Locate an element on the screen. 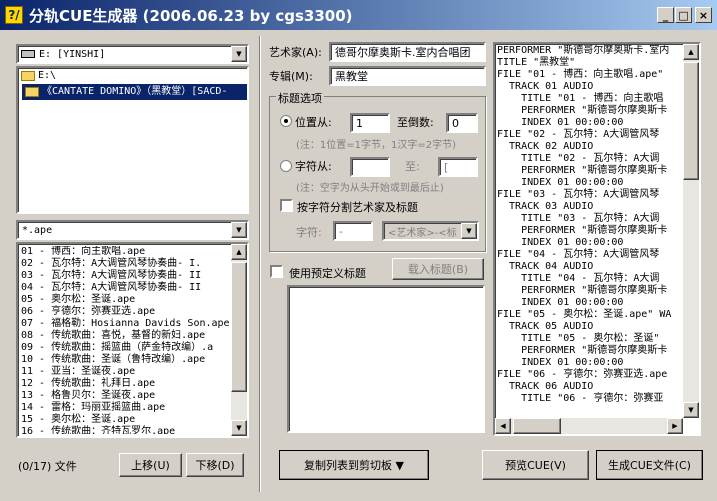 The height and width of the screenshot is (501, 717). preview-cue-button: 预览CUE(V) is located at coordinates (535, 465).